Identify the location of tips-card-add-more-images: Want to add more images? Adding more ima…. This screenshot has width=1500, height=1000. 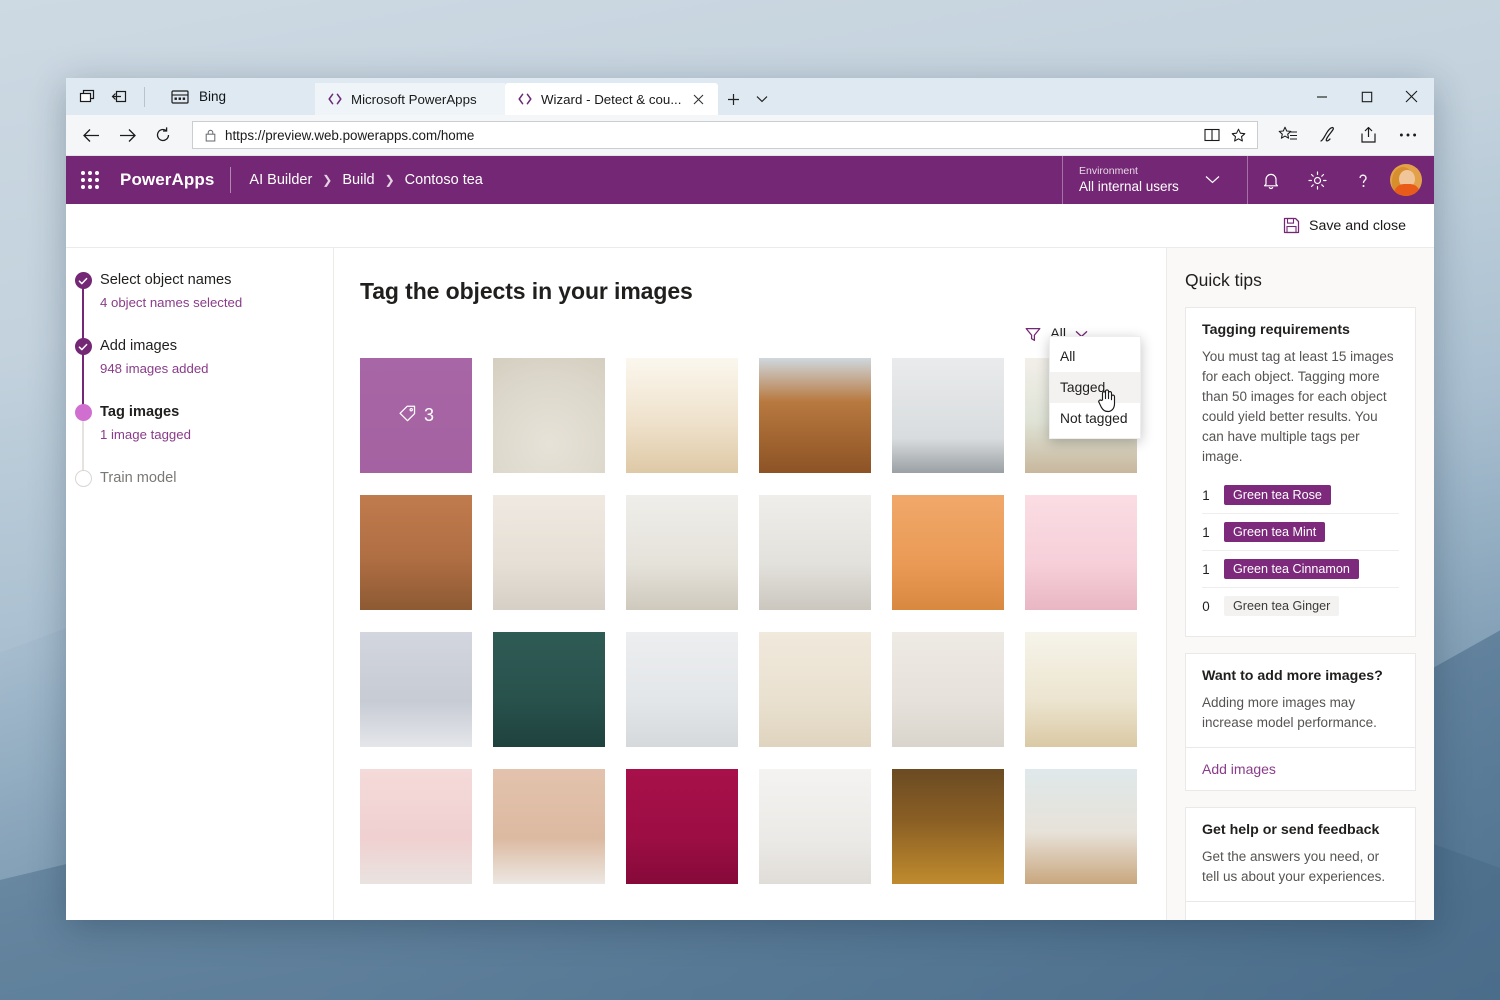
(1300, 722).